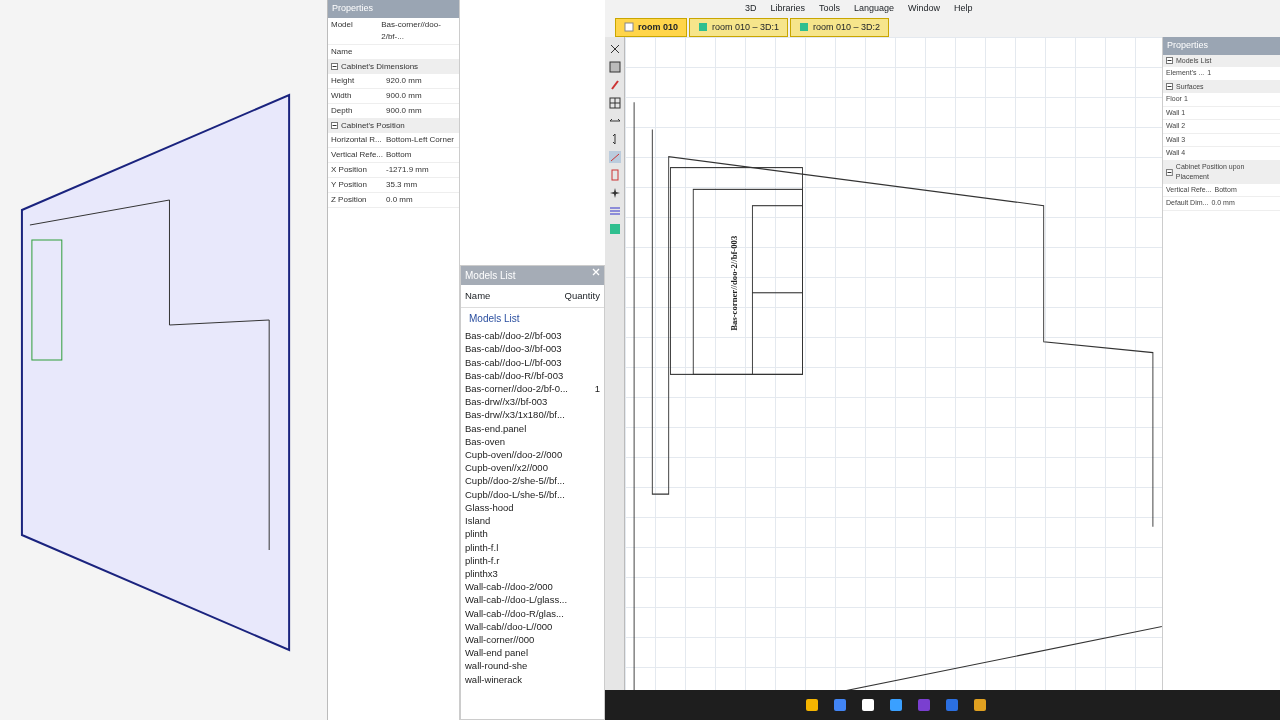 This screenshot has height=720, width=1280. What do you see at coordinates (494, 319) in the screenshot?
I see `list-group-header: Models List` at bounding box center [494, 319].